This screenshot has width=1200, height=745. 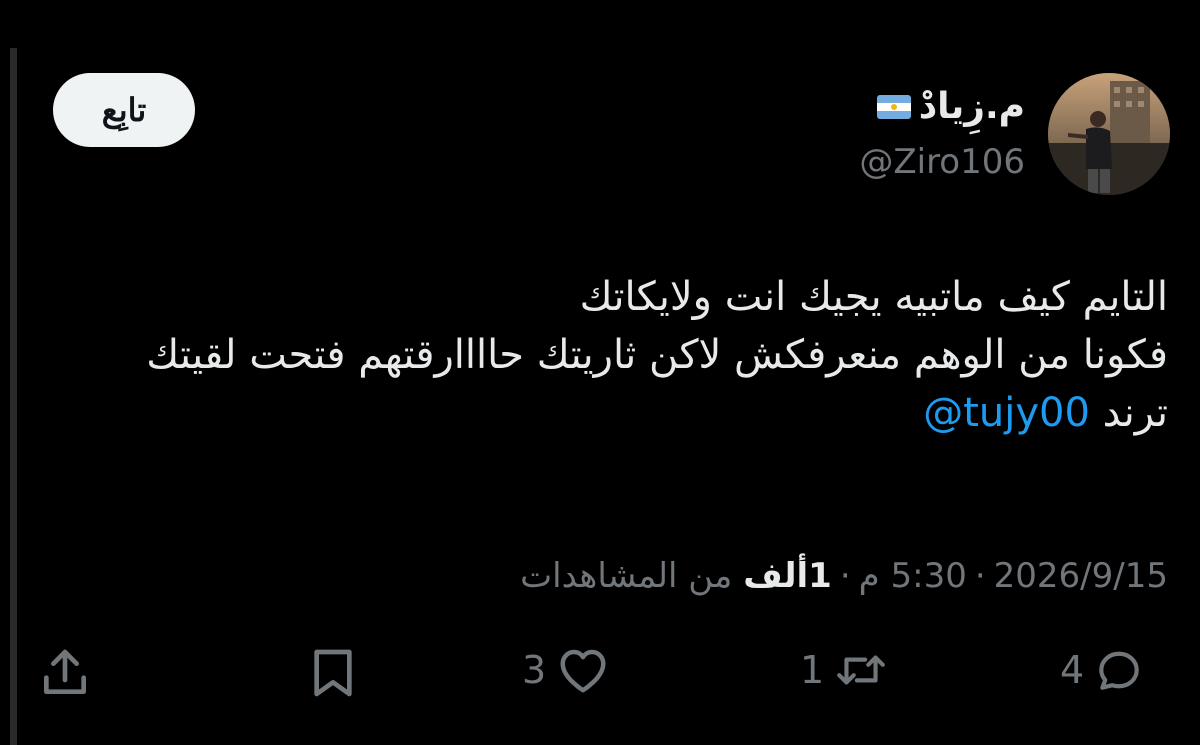 What do you see at coordinates (787, 576) in the screenshot?
I see `views-count: 1ألف` at bounding box center [787, 576].